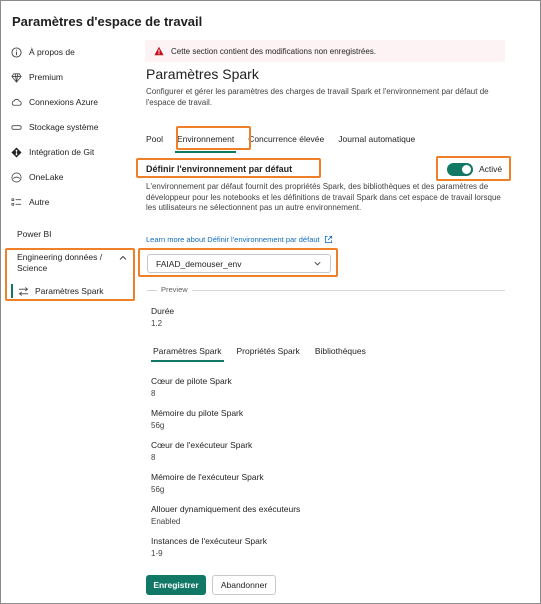  What do you see at coordinates (69, 291) in the screenshot?
I see `sidebar-sub-item-label: Paramètres Spark` at bounding box center [69, 291].